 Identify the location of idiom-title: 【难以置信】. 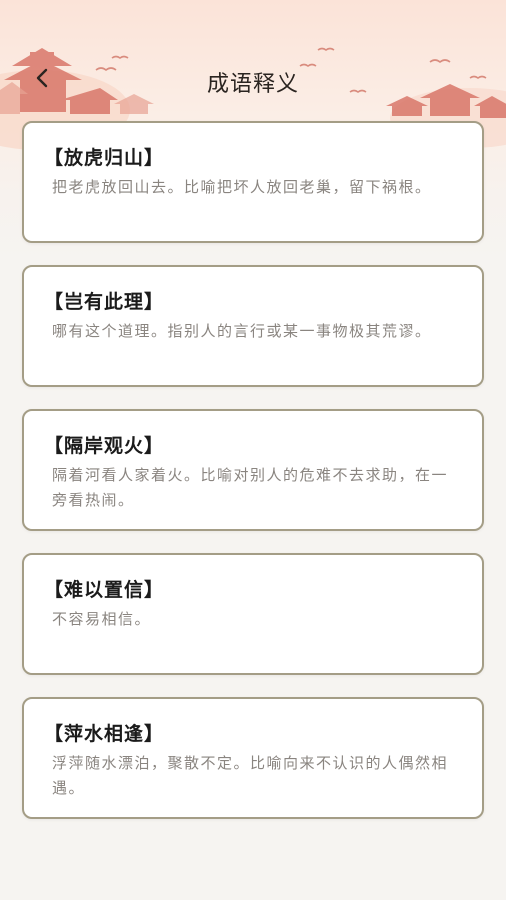
(104, 590).